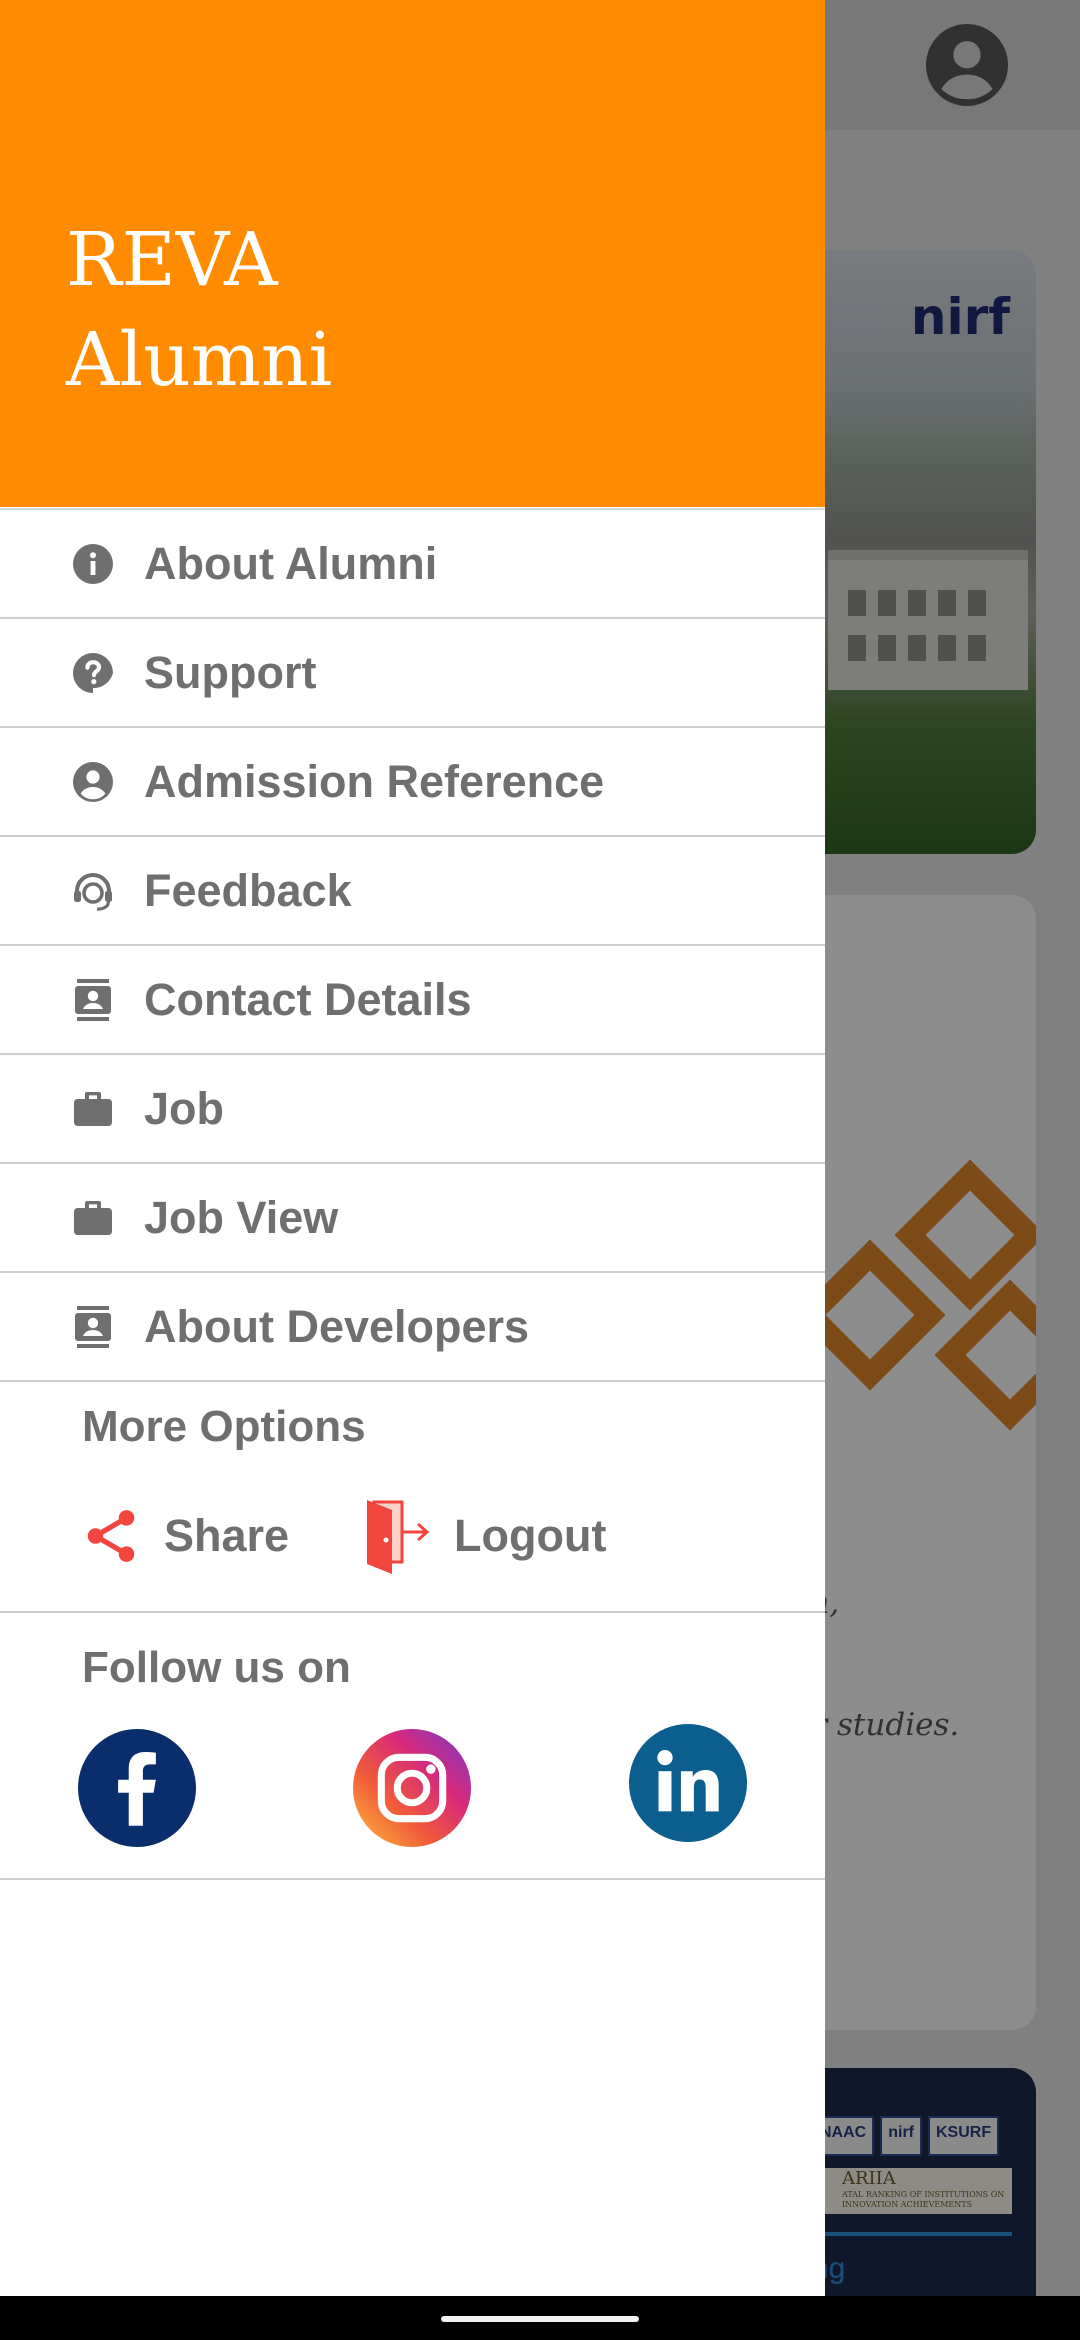 The image size is (1080, 2340). What do you see at coordinates (291, 563) in the screenshot?
I see `menu-item-label: About Alumni` at bounding box center [291, 563].